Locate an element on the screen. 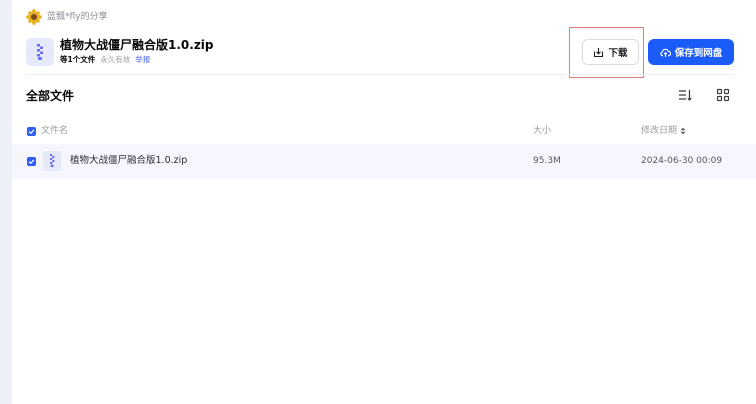  section-title: 全部文件 is located at coordinates (50, 96).